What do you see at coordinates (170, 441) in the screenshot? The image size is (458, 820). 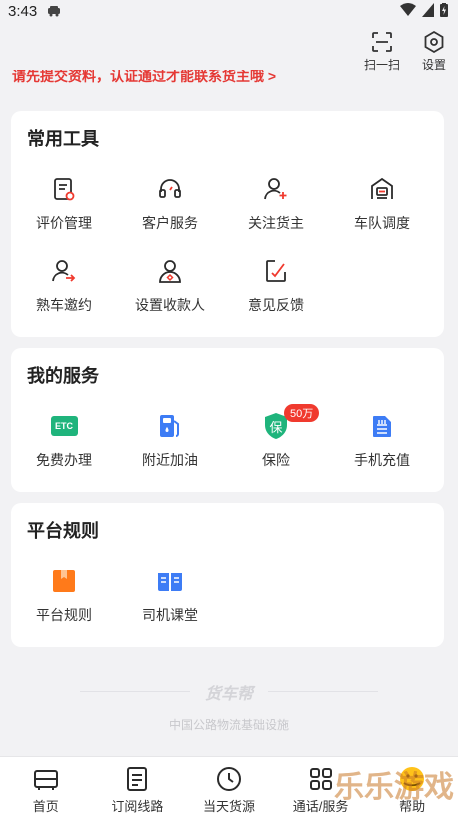 I see `service-fuel: 附近加油` at bounding box center [170, 441].